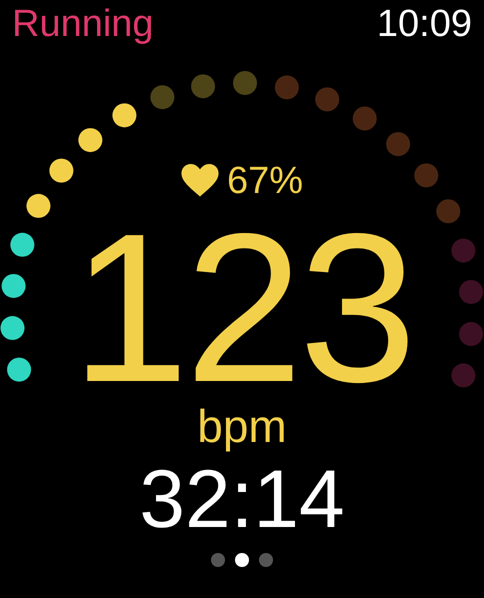  What do you see at coordinates (242, 426) in the screenshot?
I see `heart-rate-unit: bpm` at bounding box center [242, 426].